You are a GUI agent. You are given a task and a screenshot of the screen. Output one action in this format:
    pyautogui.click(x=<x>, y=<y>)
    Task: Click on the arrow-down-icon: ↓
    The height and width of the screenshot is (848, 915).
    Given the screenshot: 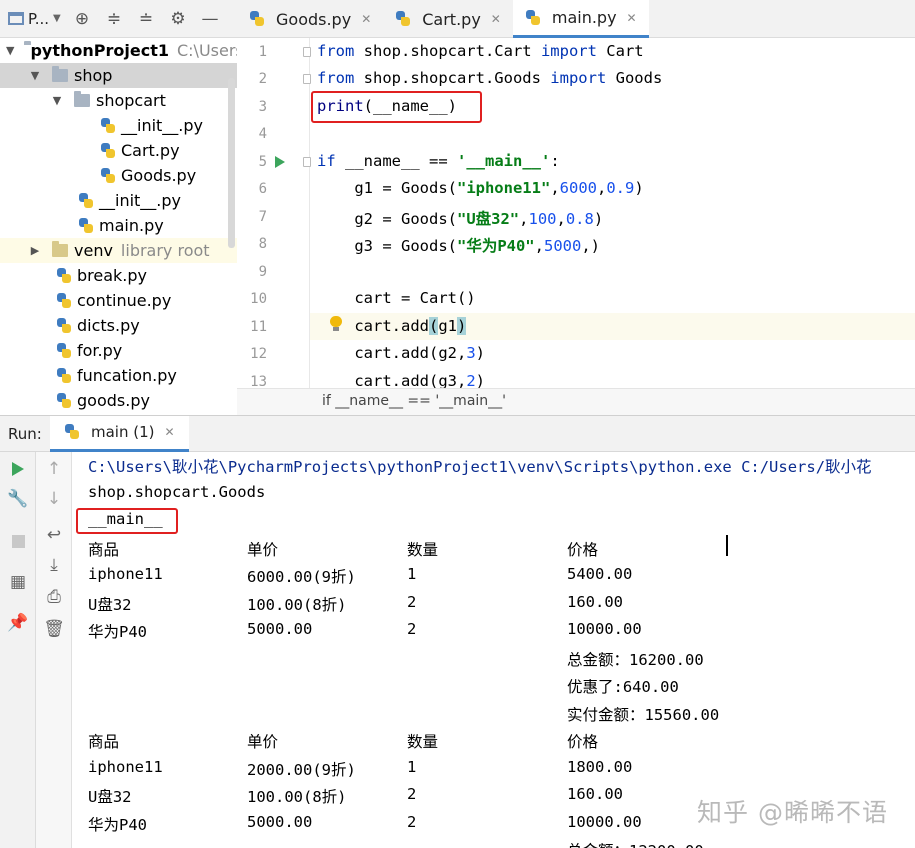 What is the action you would take?
    pyautogui.click(x=54, y=499)
    